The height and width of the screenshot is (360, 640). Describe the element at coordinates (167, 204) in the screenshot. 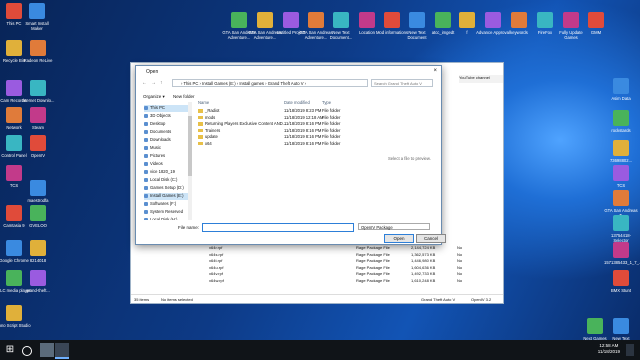

I see `nav-item: Softwares (F:)` at that location.